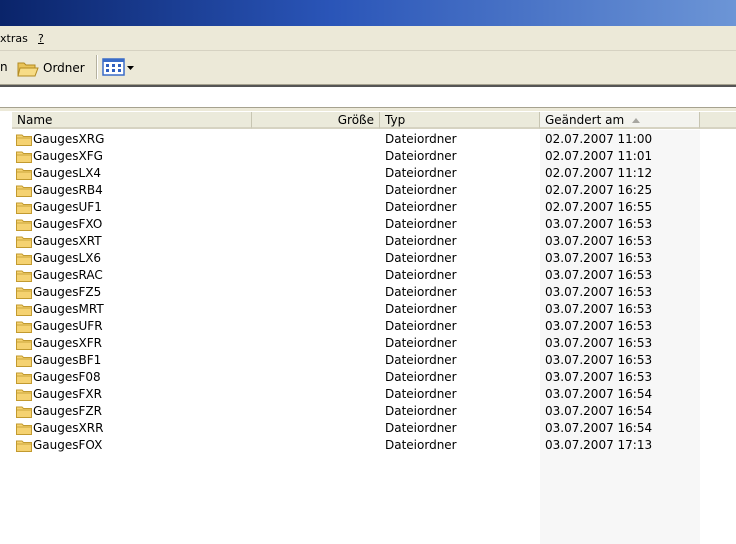 Image resolution: width=736 pixels, height=544 pixels. What do you see at coordinates (68, 224) in the screenshot?
I see `file-name: GaugesFXO` at bounding box center [68, 224].